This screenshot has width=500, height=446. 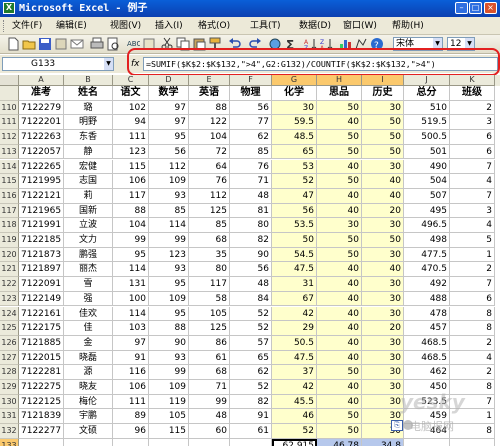 What do you see at coordinates (169, 108) in the screenshot?
I see `table-cell: 97` at bounding box center [169, 108].